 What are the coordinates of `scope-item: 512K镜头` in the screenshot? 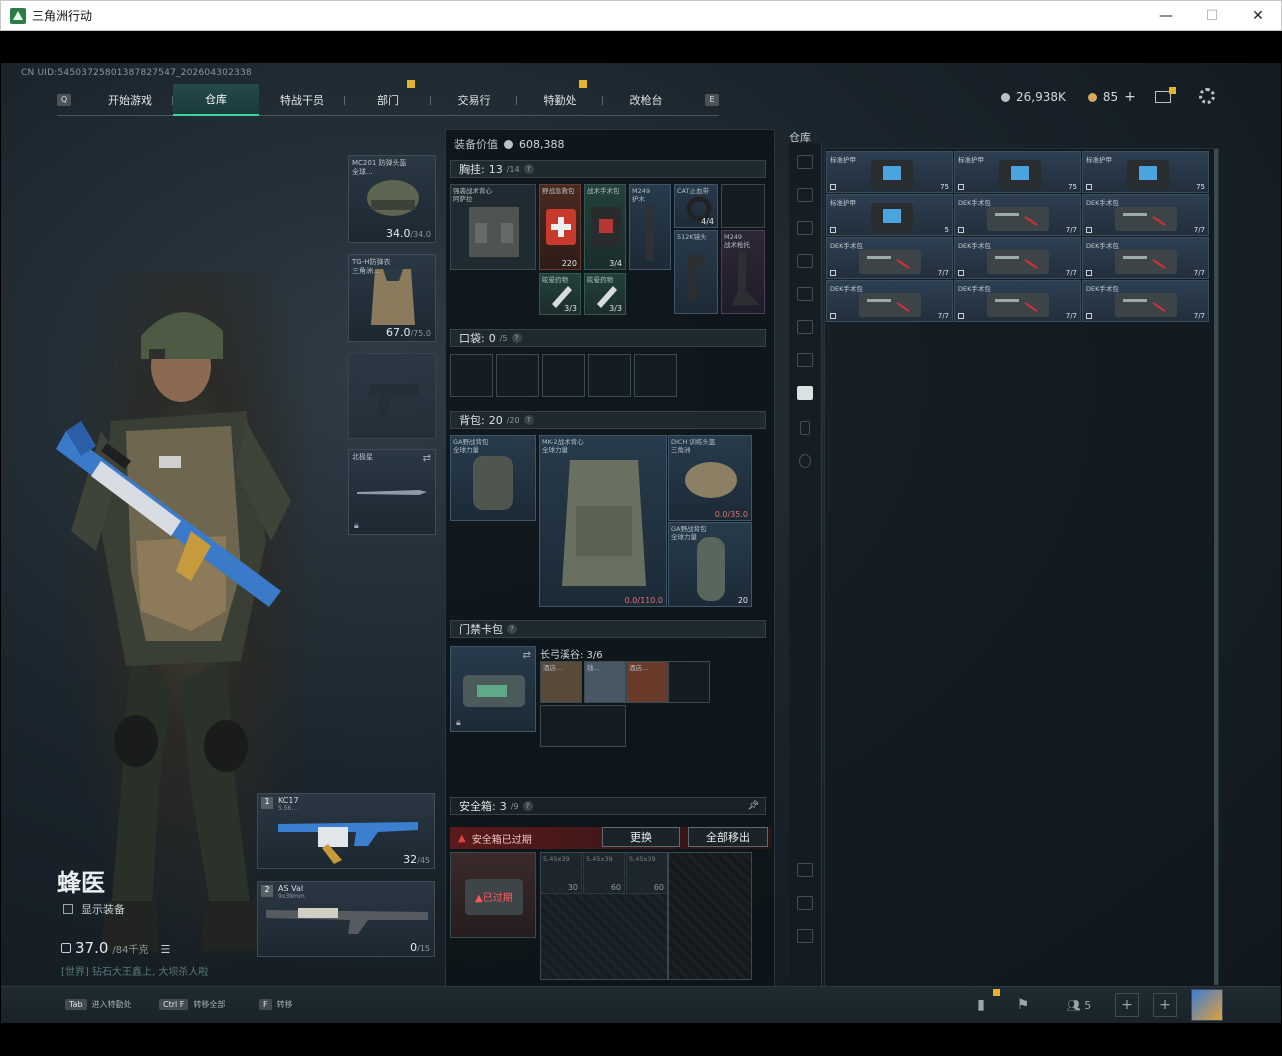 It's located at (696, 272).